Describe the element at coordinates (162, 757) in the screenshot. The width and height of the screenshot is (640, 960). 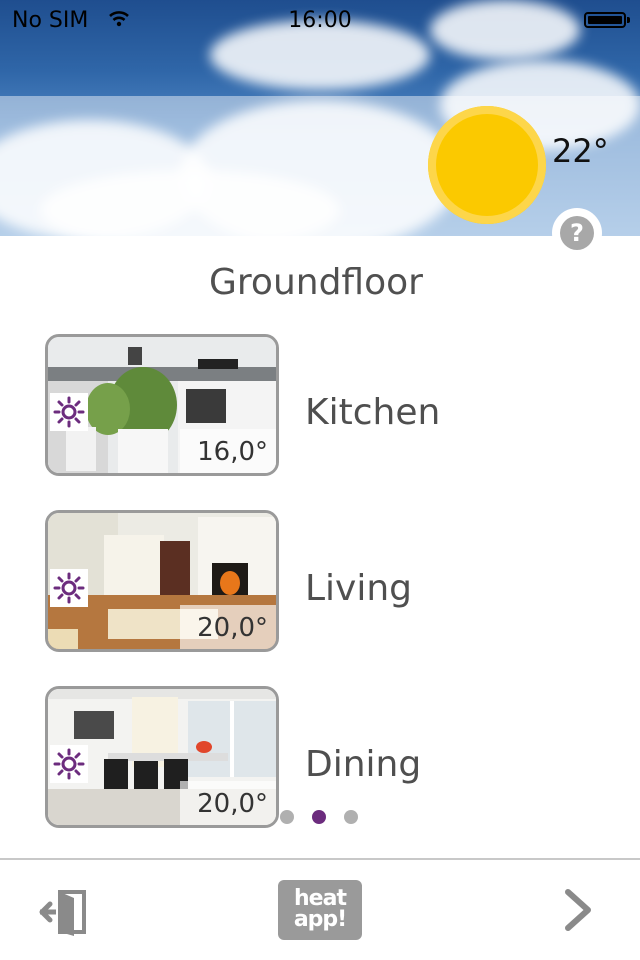
I see `room-photo-dining: 20,0°` at that location.